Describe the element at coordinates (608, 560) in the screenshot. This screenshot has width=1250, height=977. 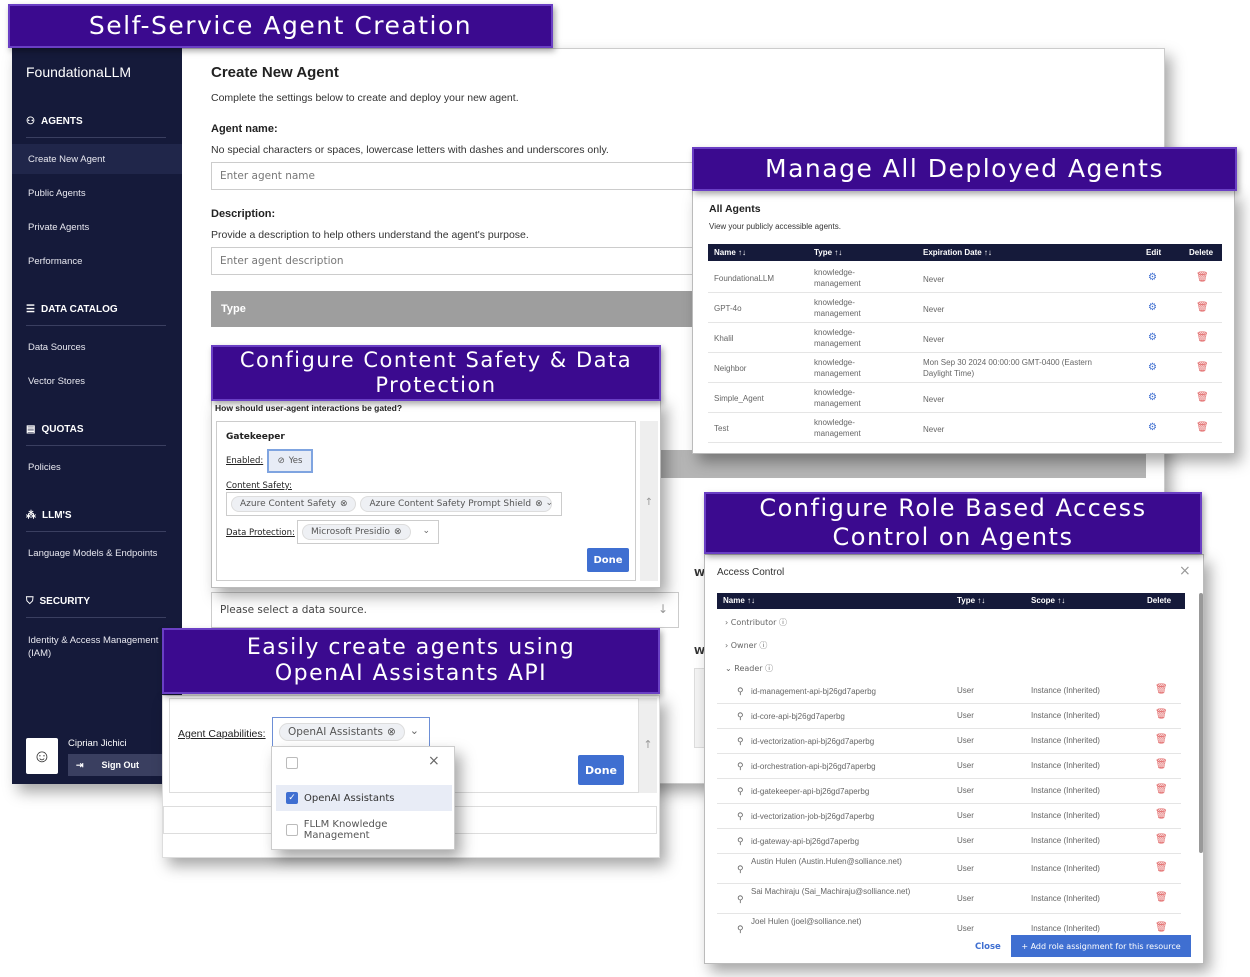
I see `gatekeeper-done-button: Done` at that location.